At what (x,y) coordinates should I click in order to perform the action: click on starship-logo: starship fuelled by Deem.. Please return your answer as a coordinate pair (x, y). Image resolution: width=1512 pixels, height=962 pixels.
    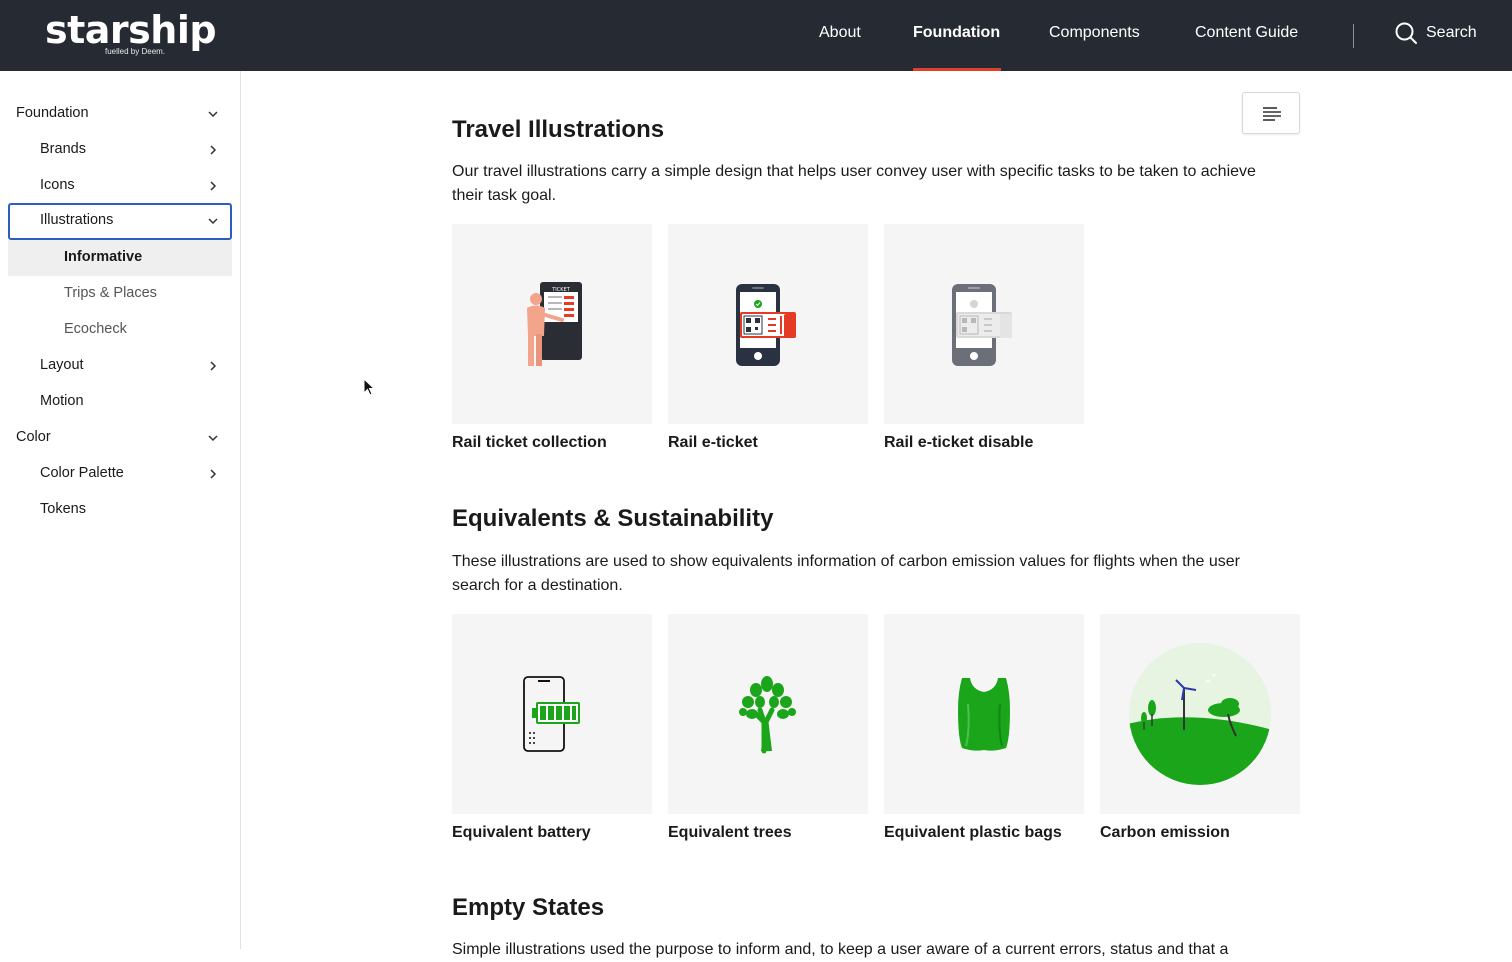
    Looking at the image, I should click on (131, 32).